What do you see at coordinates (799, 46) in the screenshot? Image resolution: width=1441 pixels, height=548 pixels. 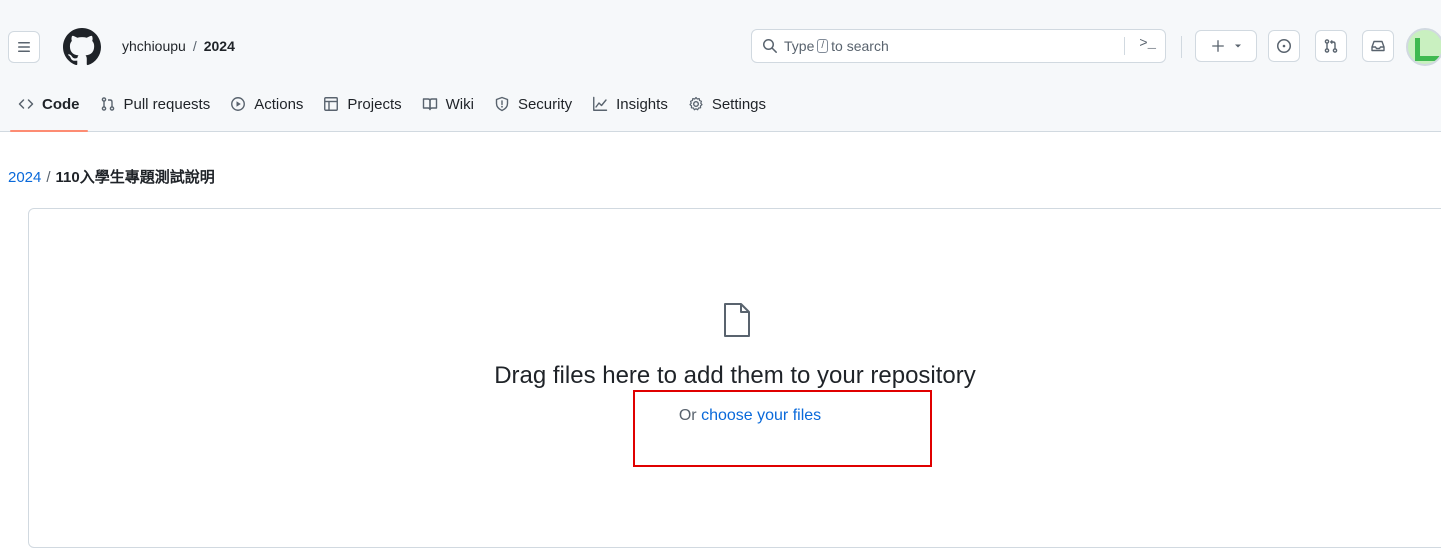 I see `search-placeholder-prefix: Type` at bounding box center [799, 46].